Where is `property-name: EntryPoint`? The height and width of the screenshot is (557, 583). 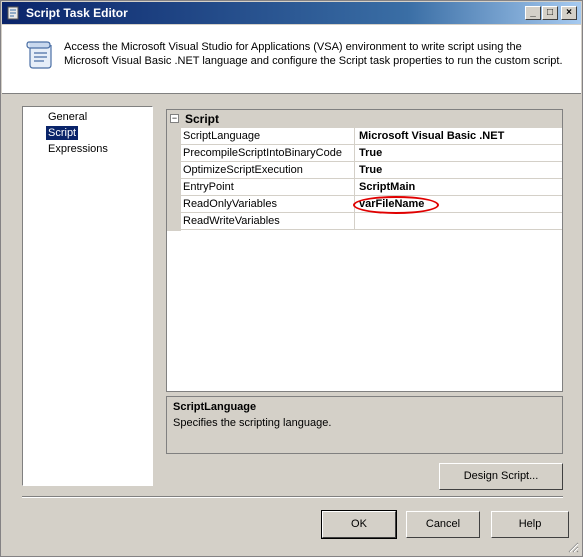 property-name: EntryPoint is located at coordinates (208, 187).